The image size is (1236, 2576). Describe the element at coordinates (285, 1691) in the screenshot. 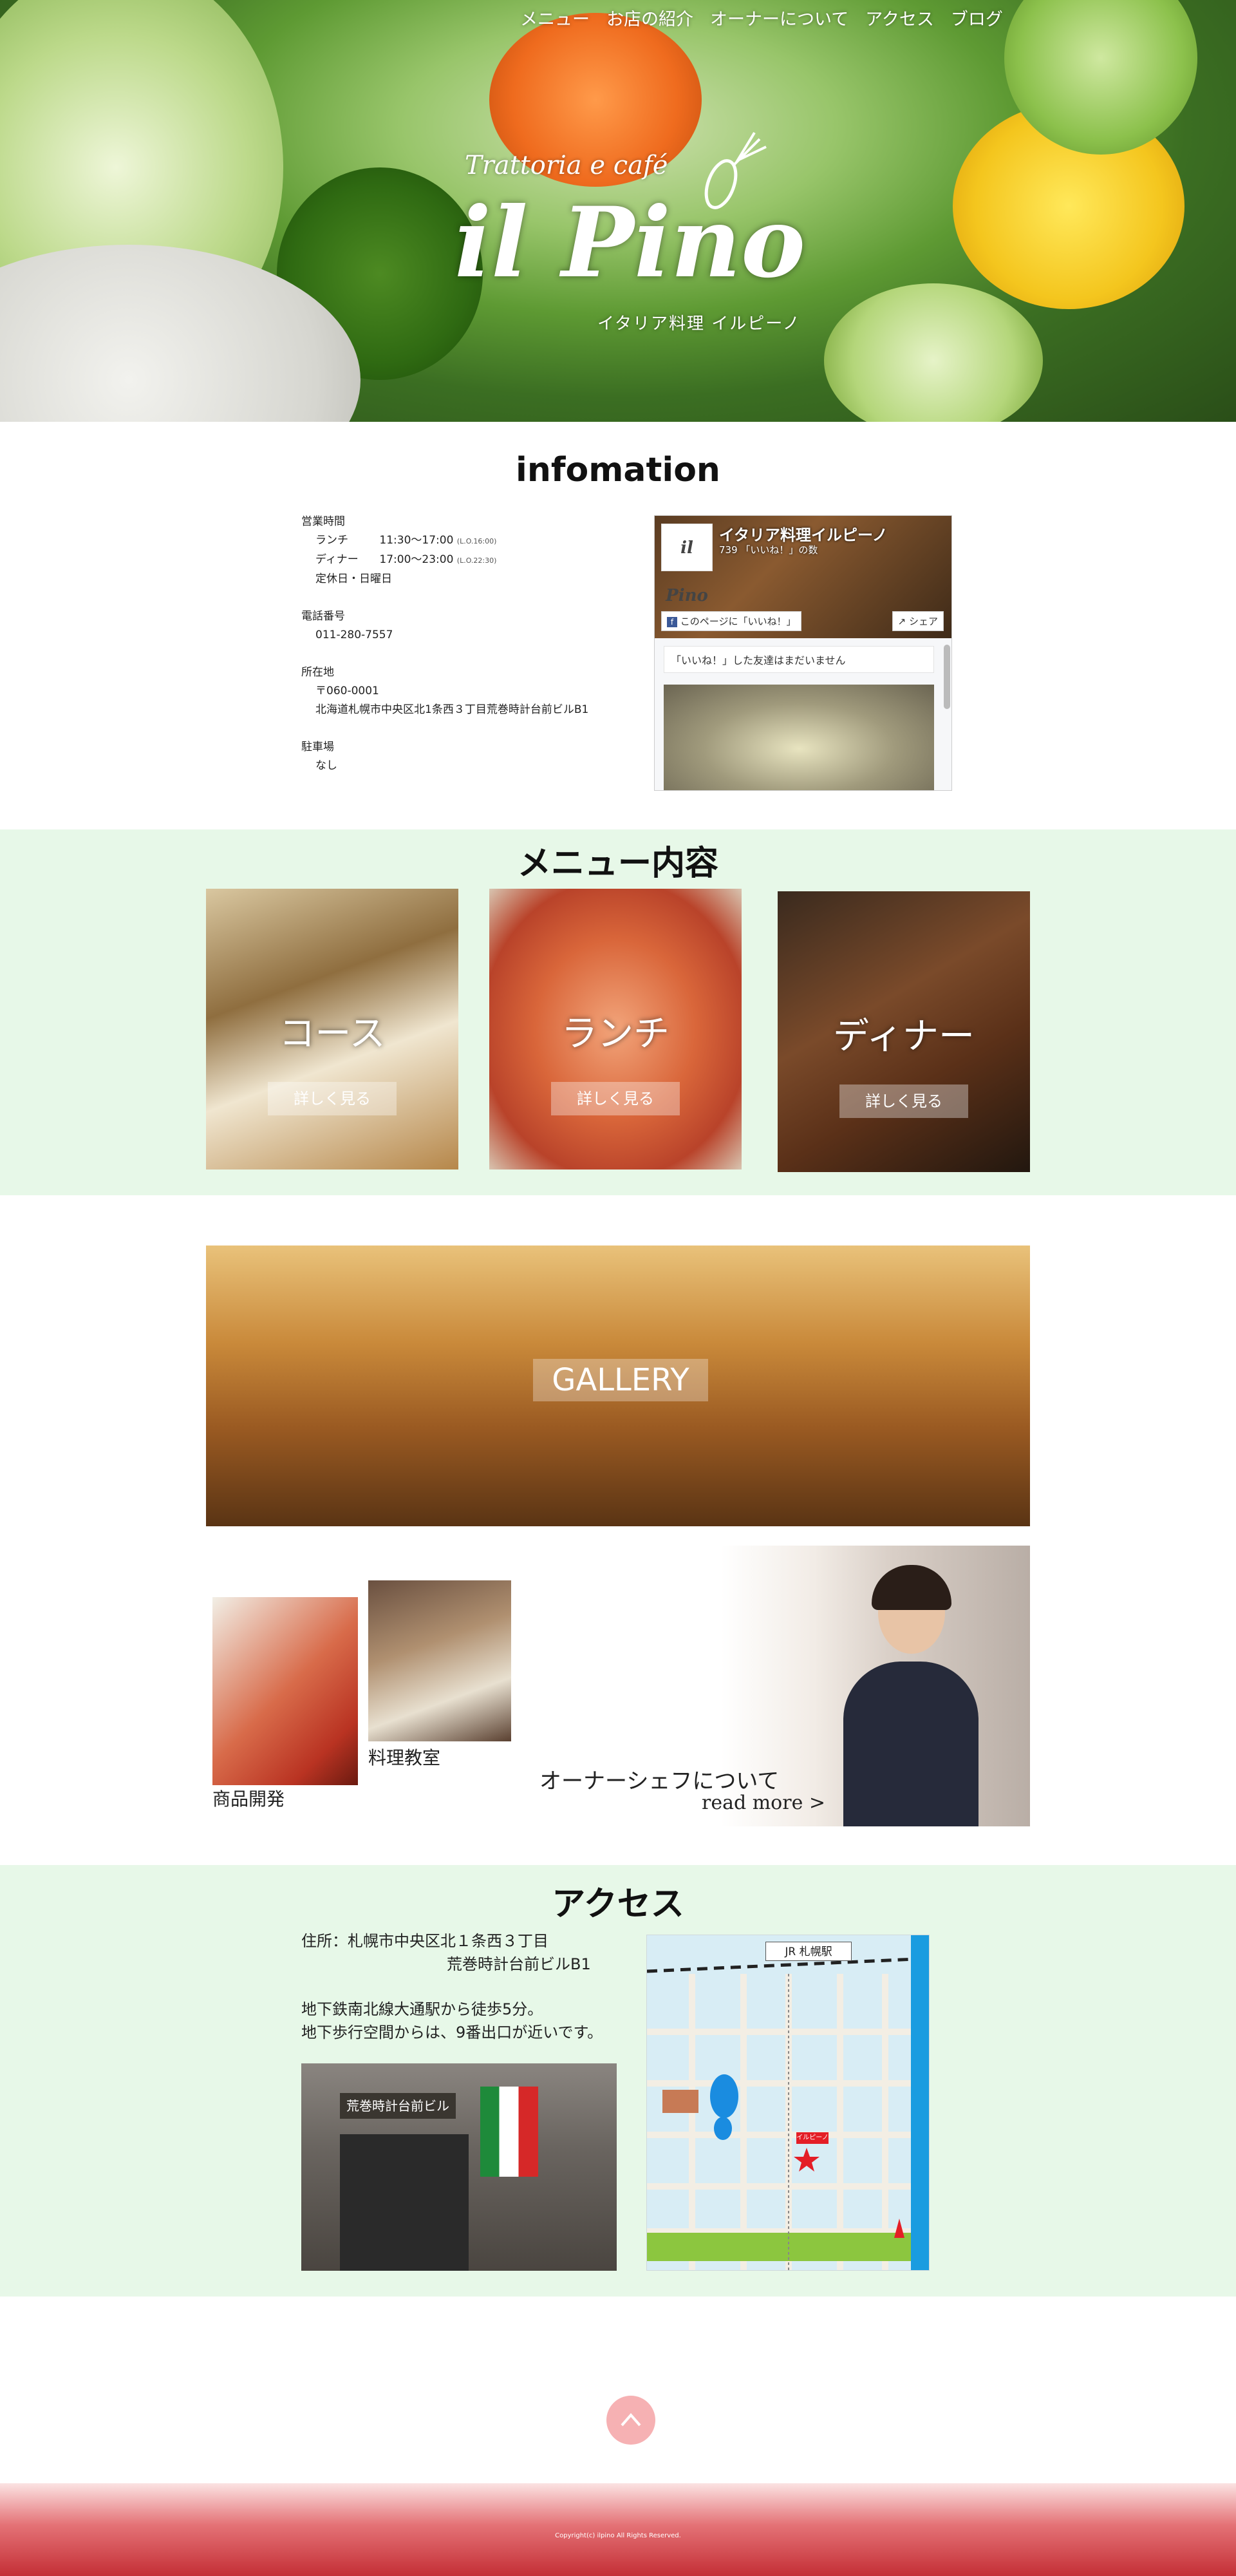

I see `product-development-image` at that location.